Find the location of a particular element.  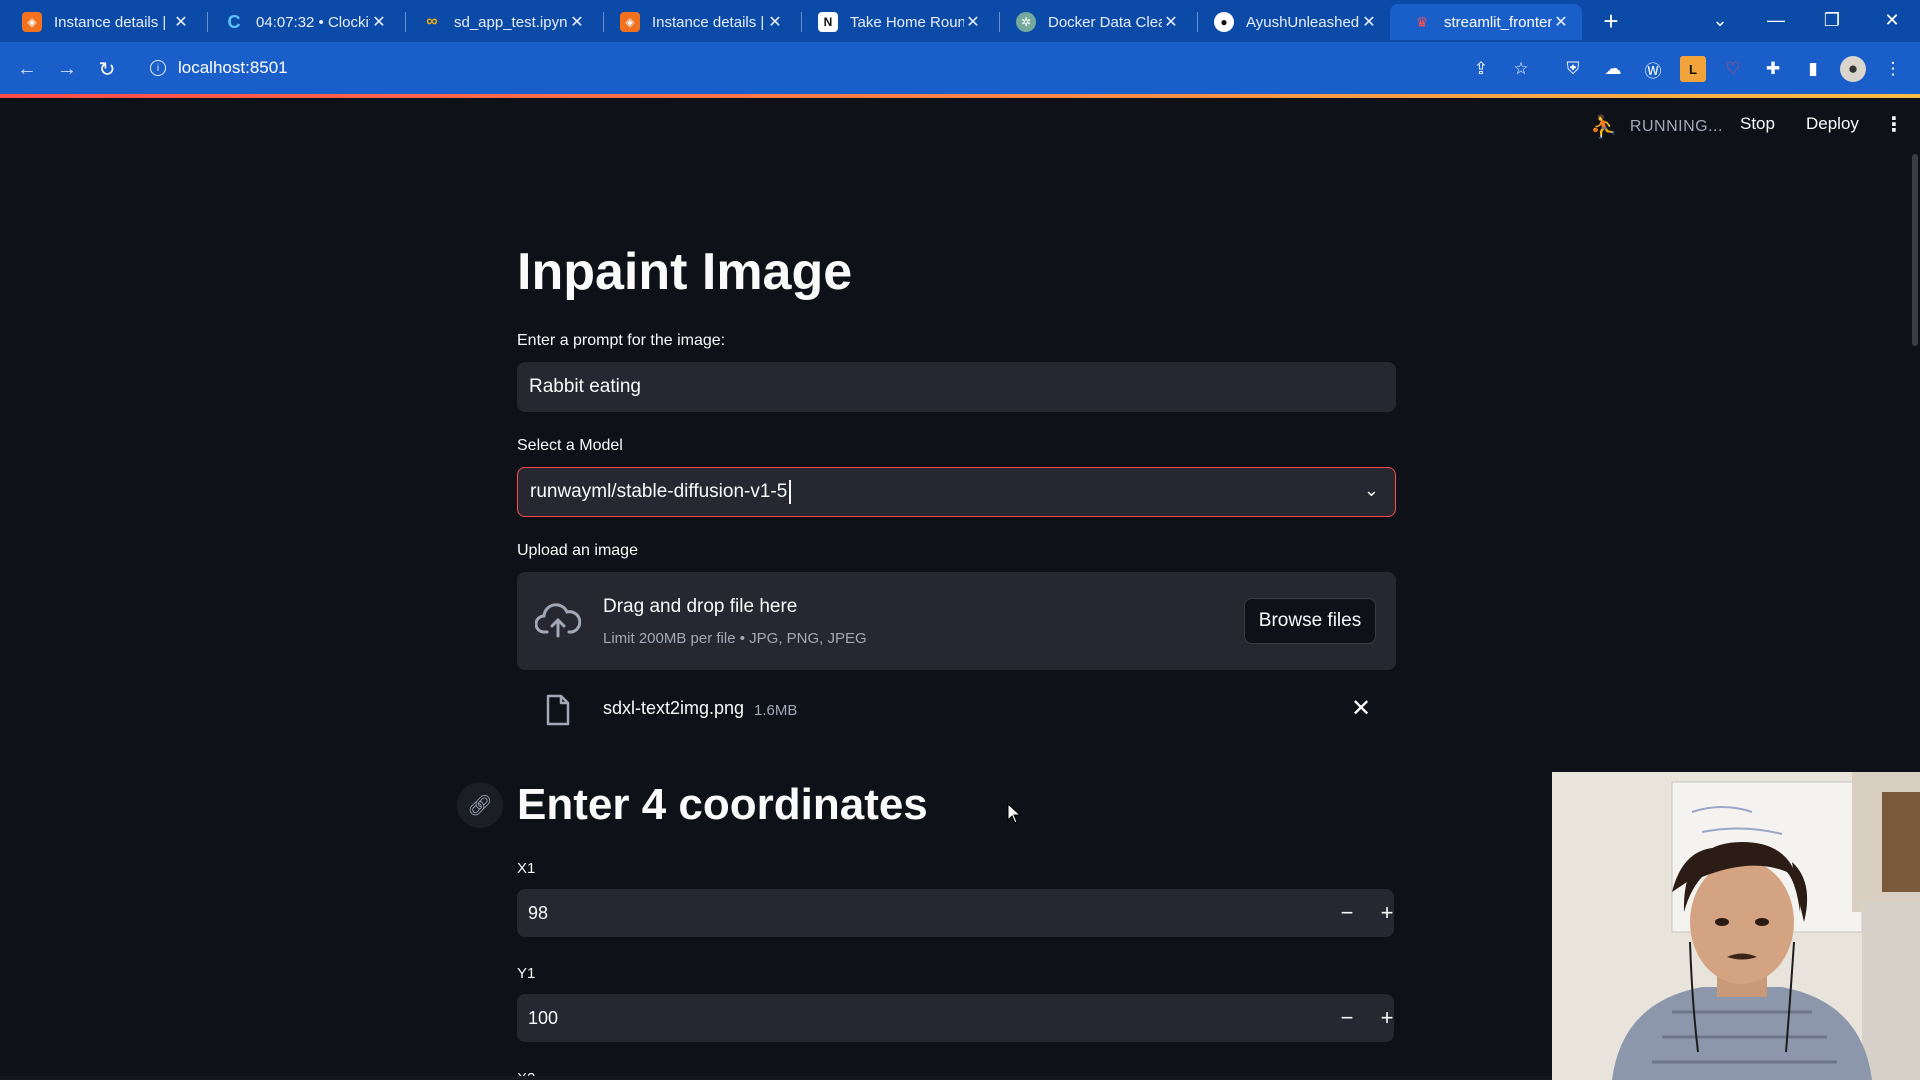

tab-search-icon: ⌄ is located at coordinates (1720, 20).